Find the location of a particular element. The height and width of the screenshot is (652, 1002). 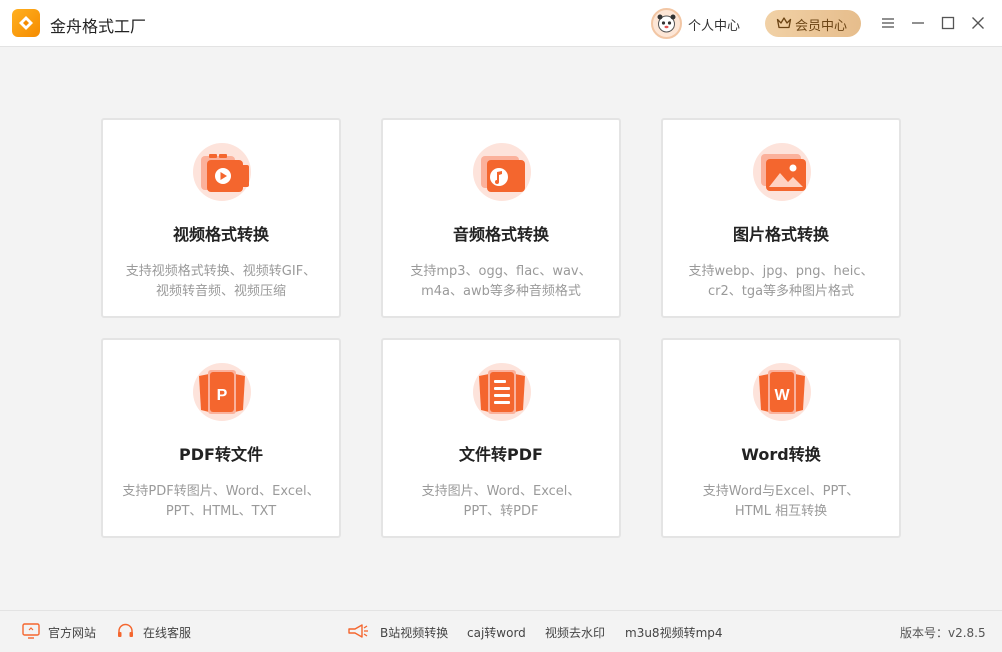

card-desc-line: 支持图片、Word、Excel、 is located at coordinates (501, 491).